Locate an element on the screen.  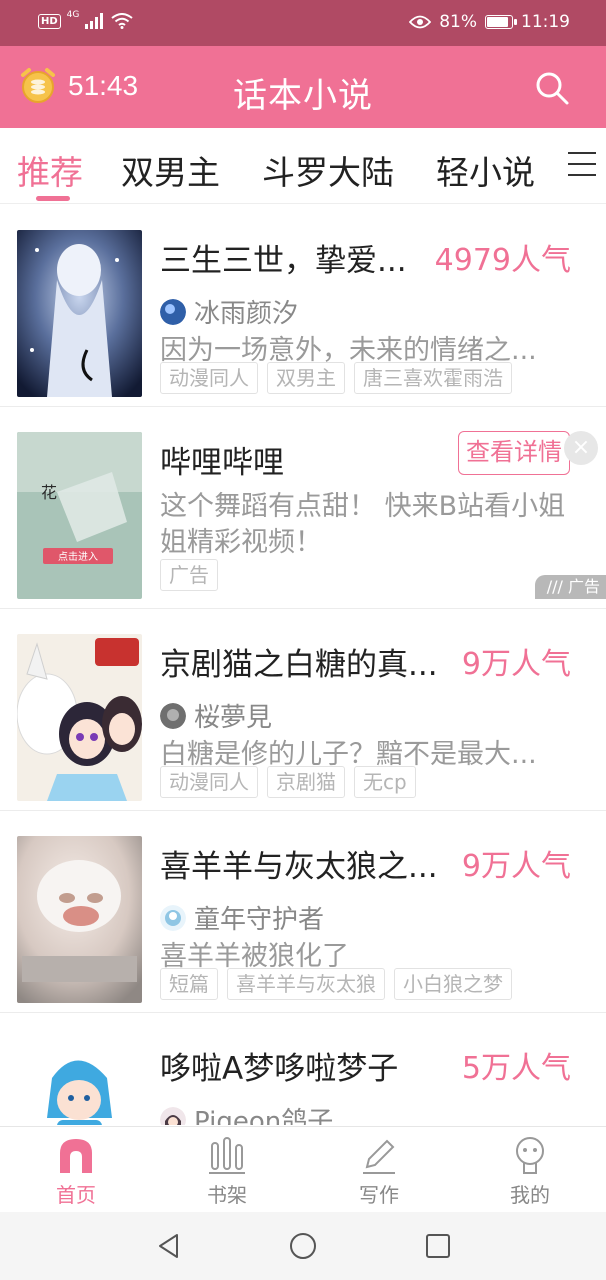
author: 童年守护者 is located at coordinates (242, 917).